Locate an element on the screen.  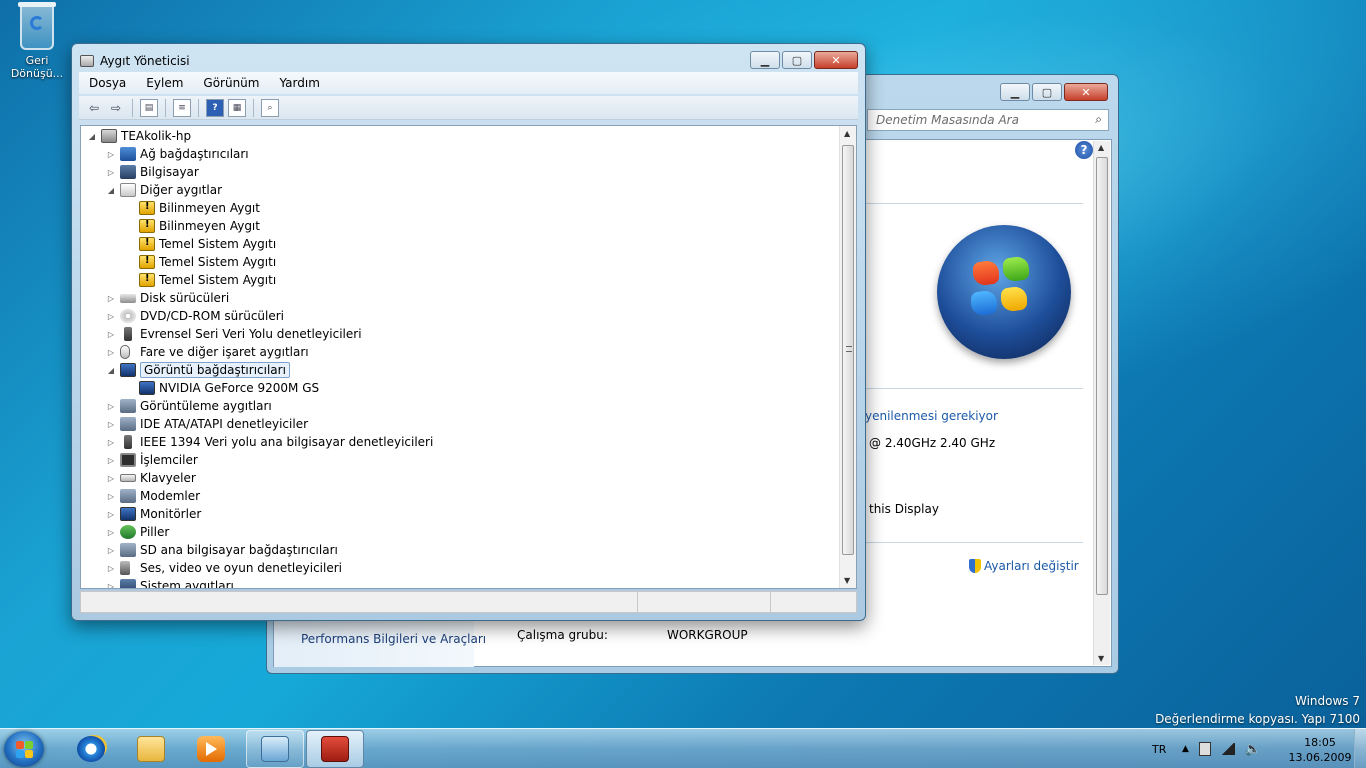
control-panel-button is located at coordinates (275, 749).